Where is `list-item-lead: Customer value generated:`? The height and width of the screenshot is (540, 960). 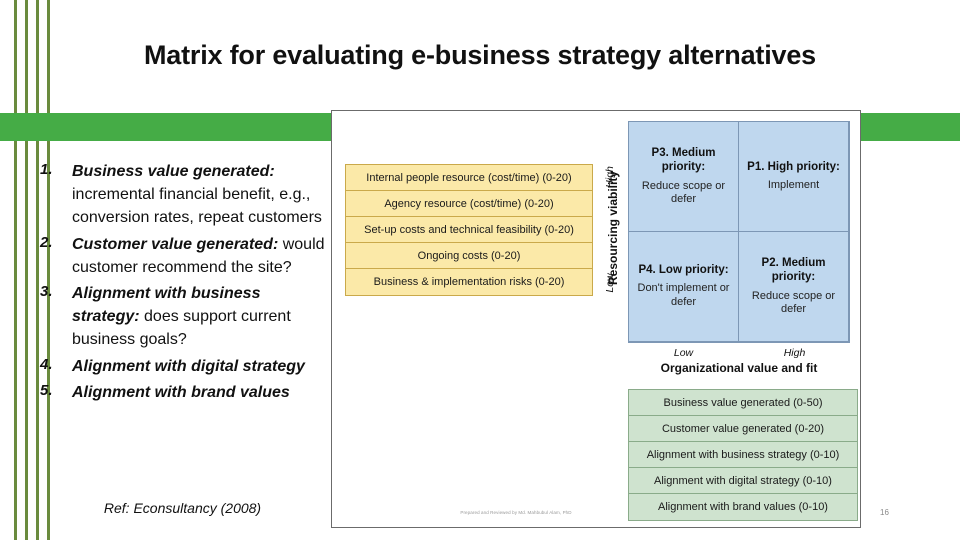 list-item-lead: Customer value generated: is located at coordinates (175, 244).